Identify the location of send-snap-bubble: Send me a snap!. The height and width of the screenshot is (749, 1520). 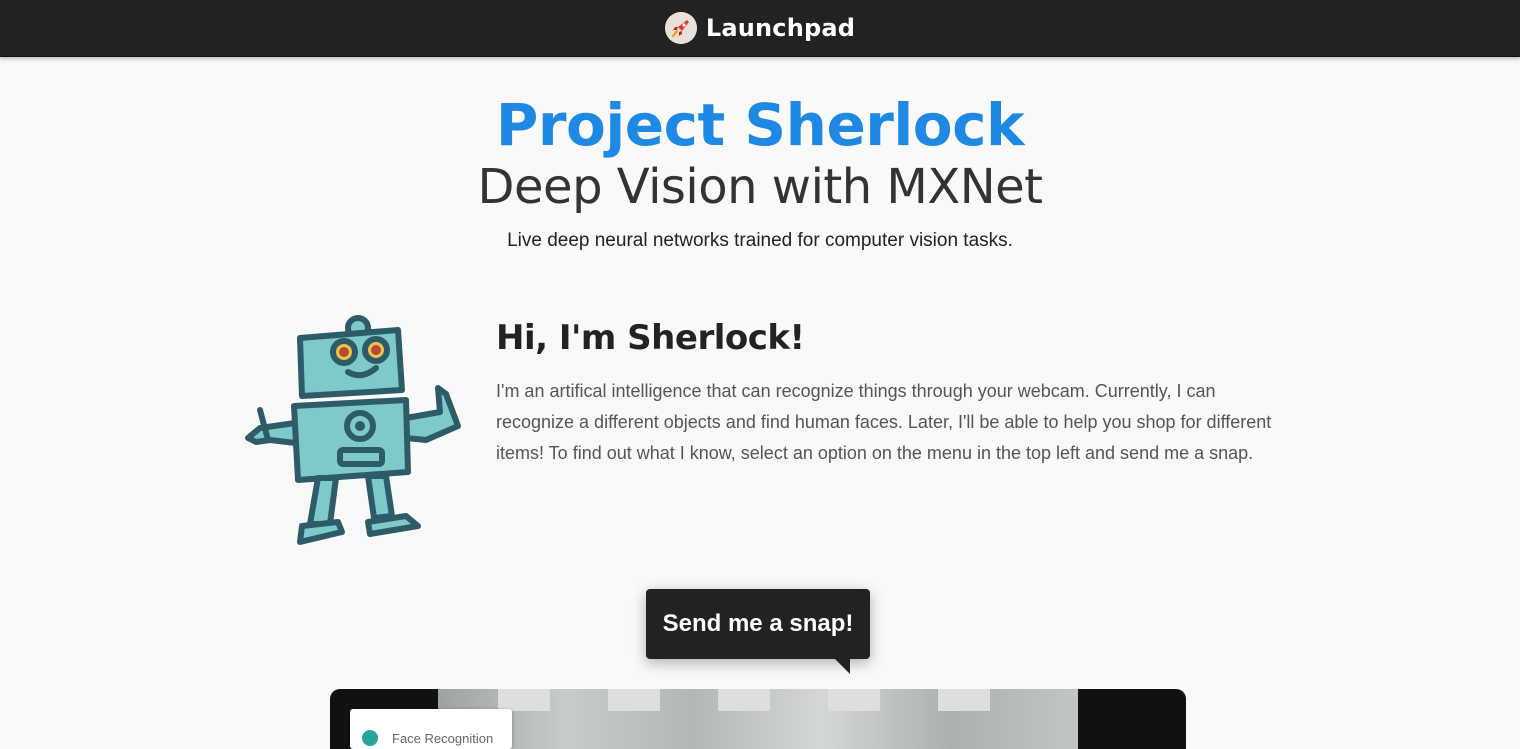
(758, 624).